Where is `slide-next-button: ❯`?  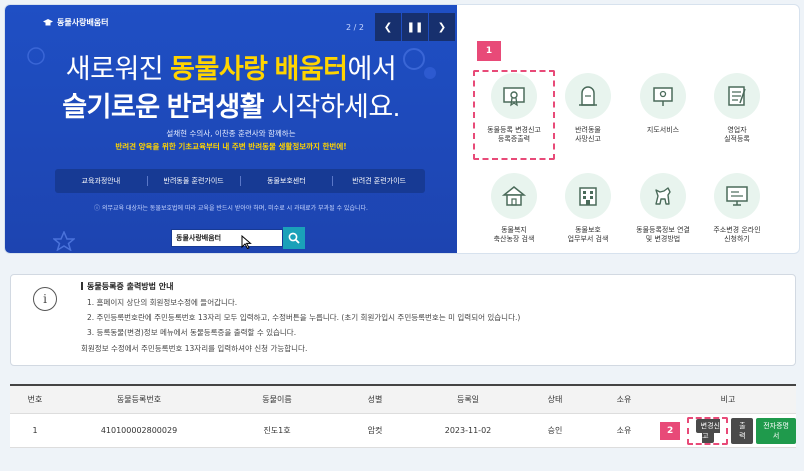 slide-next-button: ❯ is located at coordinates (442, 27).